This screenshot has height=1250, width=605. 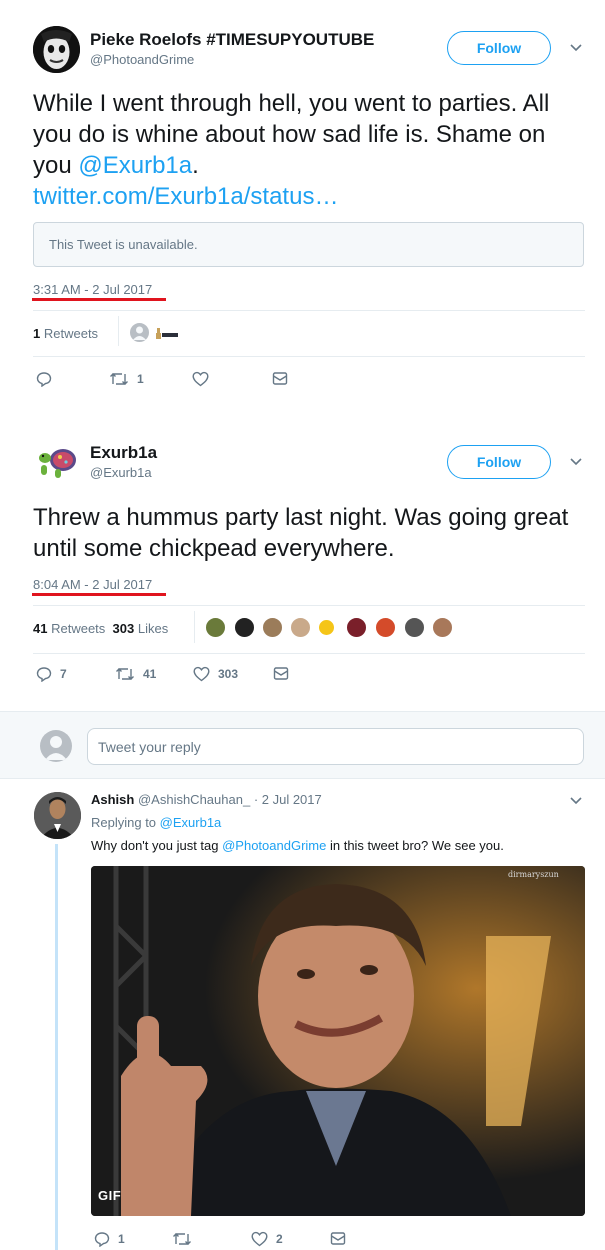 What do you see at coordinates (215, 674) in the screenshot?
I see `like-action: 303` at bounding box center [215, 674].